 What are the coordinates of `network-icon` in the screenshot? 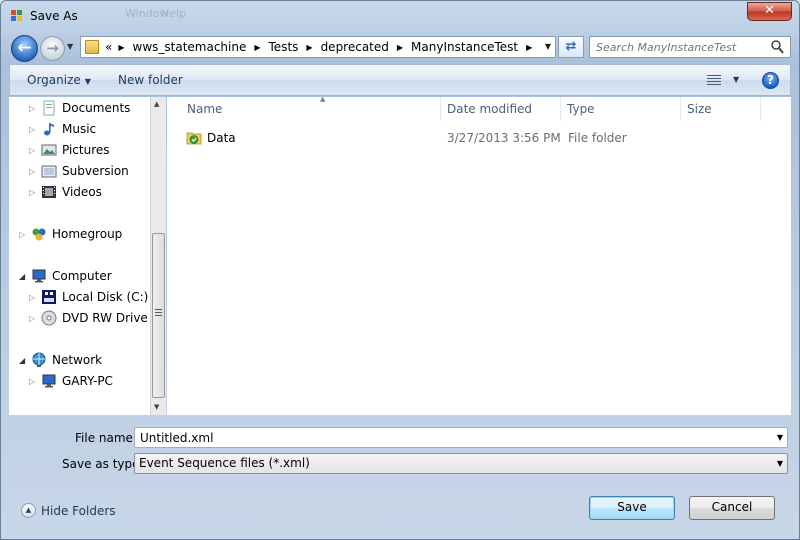 It's located at (39, 359).